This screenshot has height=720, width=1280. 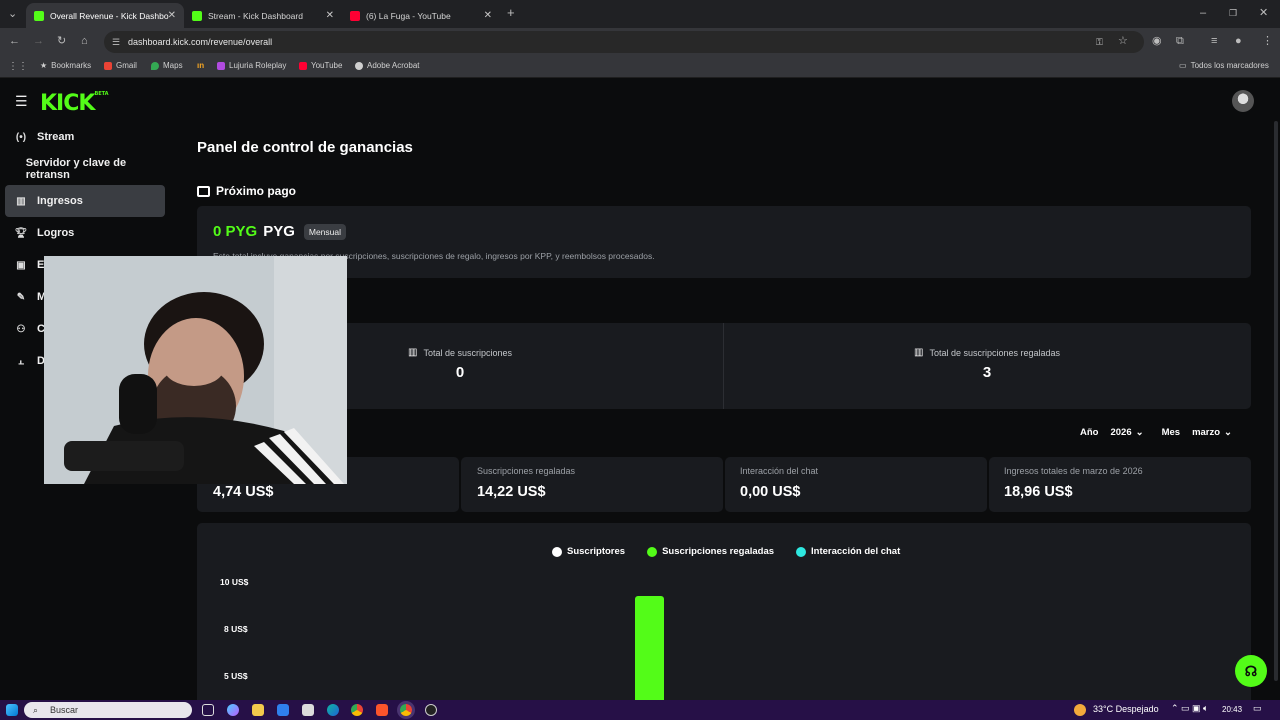 I want to click on frequency-badge: Mensual, so click(x=325, y=231).